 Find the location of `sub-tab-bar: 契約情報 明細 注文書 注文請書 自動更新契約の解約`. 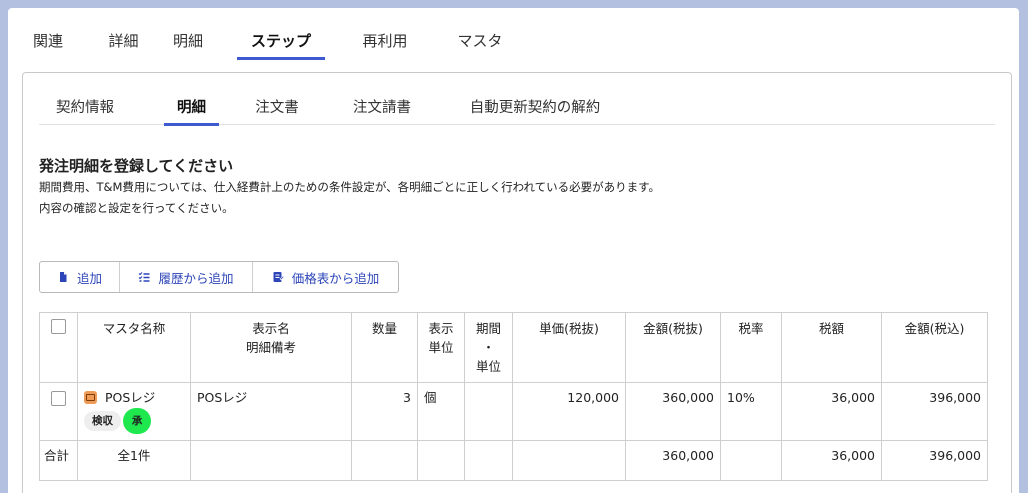

sub-tab-bar: 契約情報 明細 注文書 注文請書 自動更新契約の解約 is located at coordinates (517, 107).